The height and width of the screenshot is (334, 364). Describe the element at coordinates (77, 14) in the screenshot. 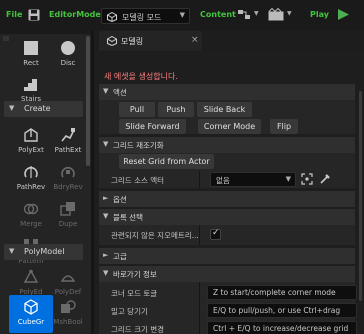

I see `editor-modes-menu: EditorModes` at that location.